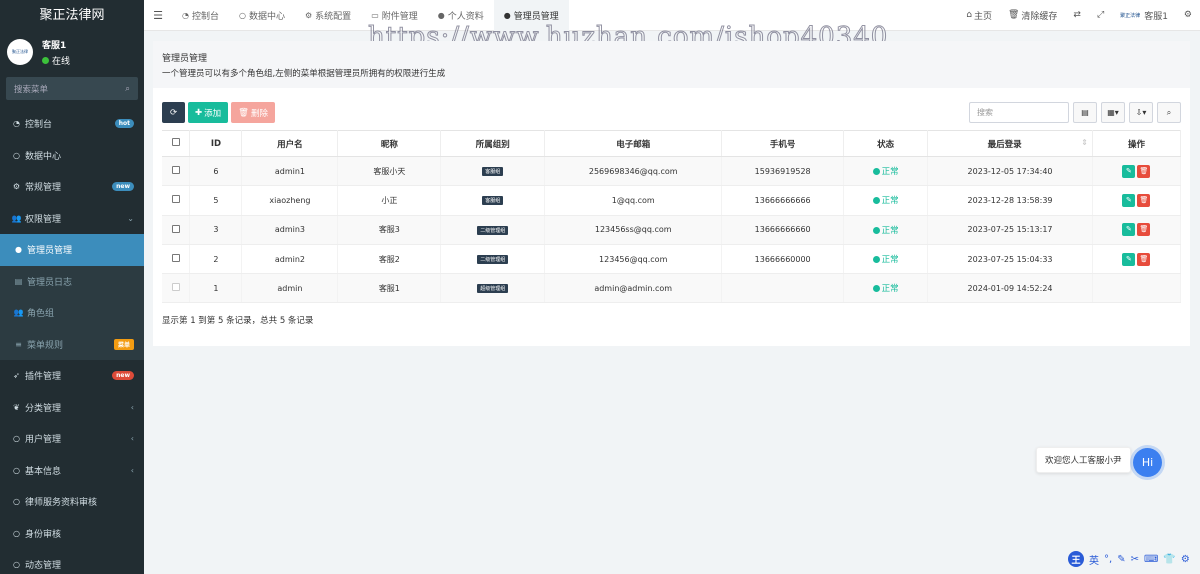 This screenshot has width=1200, height=574. What do you see at coordinates (208, 112) in the screenshot?
I see `add-button: ✚ 添加` at bounding box center [208, 112].